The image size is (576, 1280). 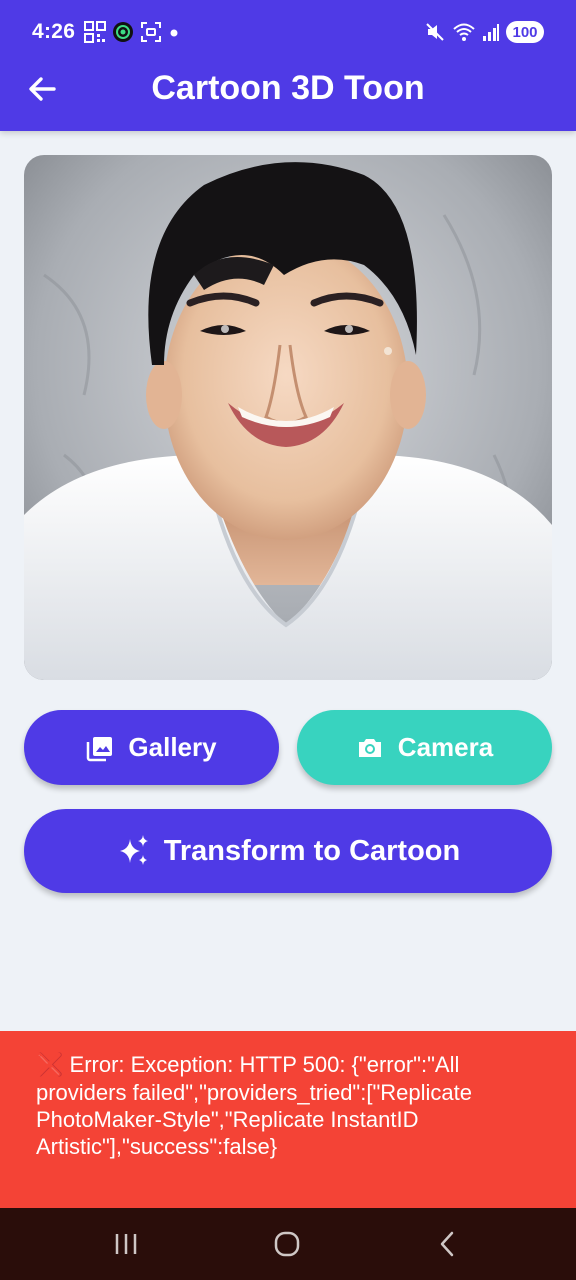 I want to click on camera-icon, so click(x=369, y=747).